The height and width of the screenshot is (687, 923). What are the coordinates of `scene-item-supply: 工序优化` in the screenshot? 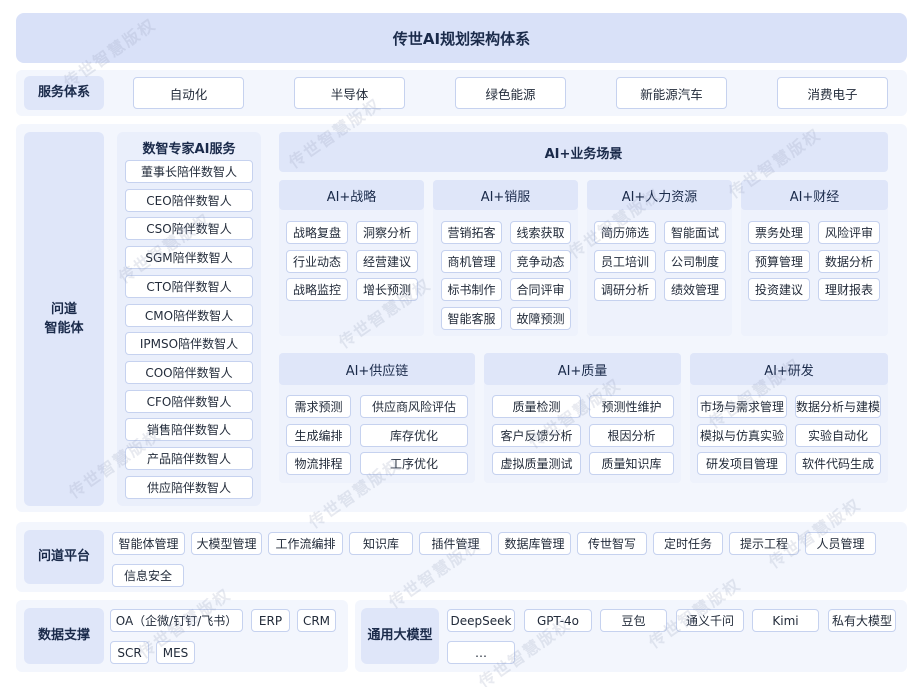 It's located at (414, 464).